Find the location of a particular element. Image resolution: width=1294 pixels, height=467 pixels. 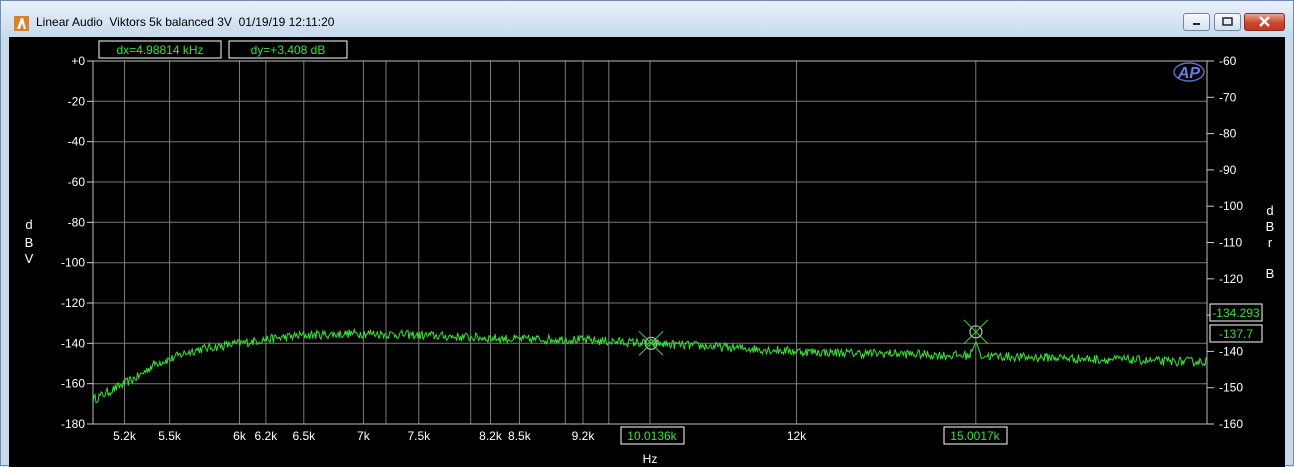

right-value-readout-1: -134.293 is located at coordinates (1236, 312).